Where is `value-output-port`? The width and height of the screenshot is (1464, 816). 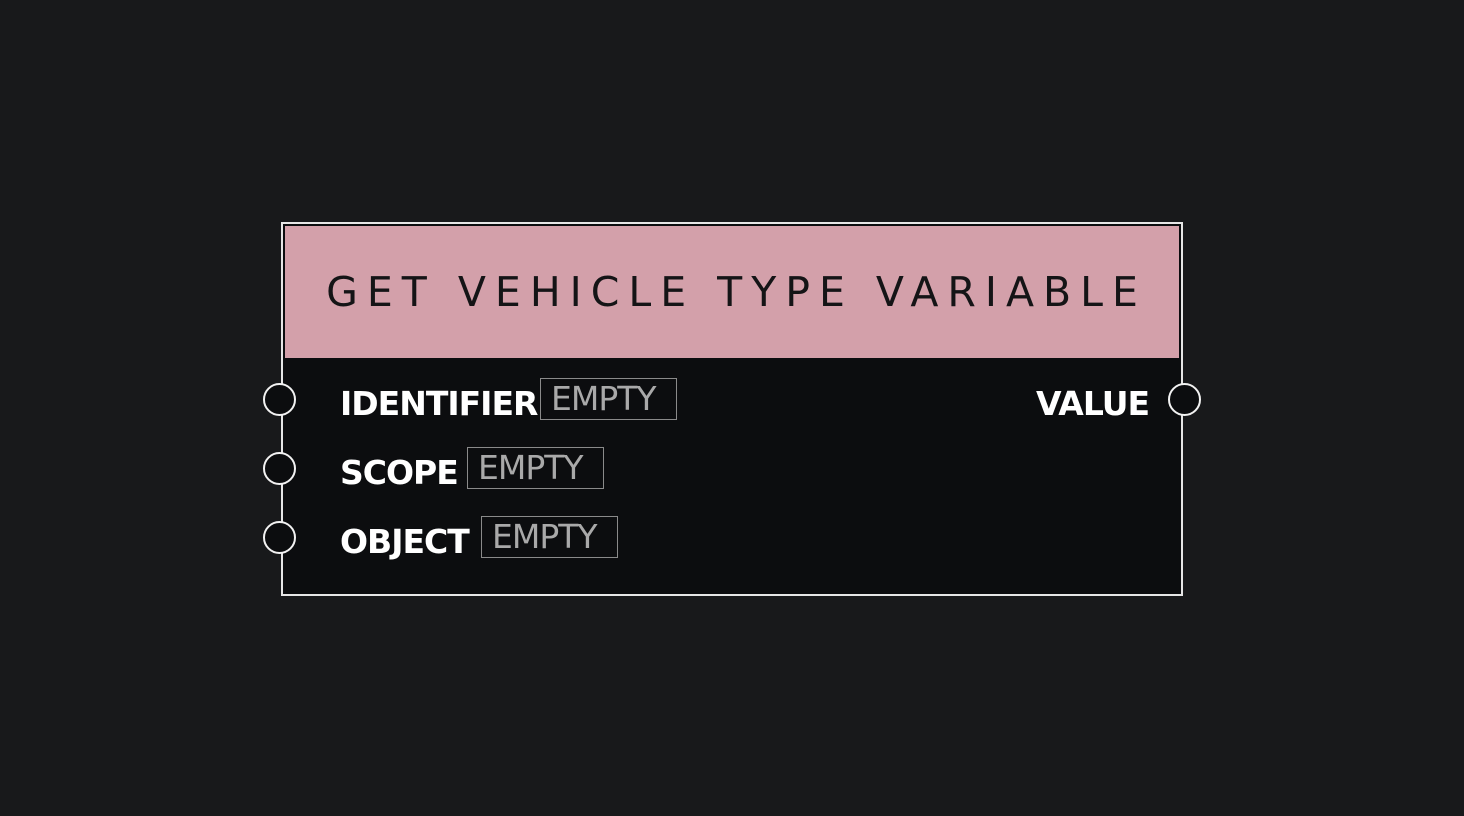
value-output-port is located at coordinates (1184, 399).